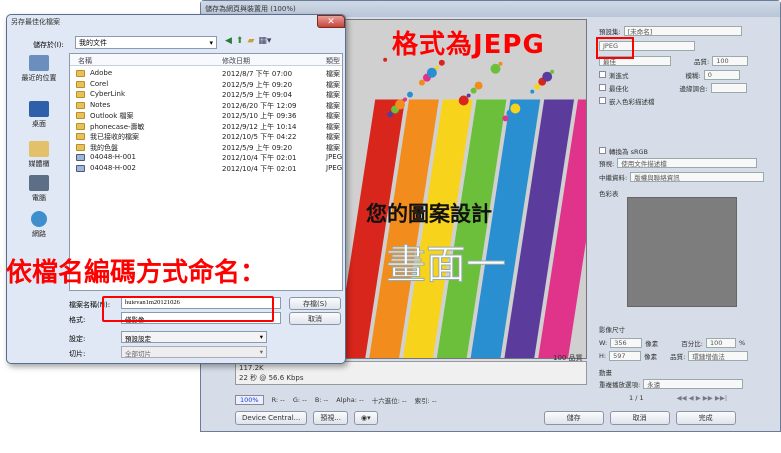 The width and height of the screenshot is (781, 453). Describe the element at coordinates (117, 126) in the screenshot. I see `file-name-cell: phonecase-壽敏` at that location.